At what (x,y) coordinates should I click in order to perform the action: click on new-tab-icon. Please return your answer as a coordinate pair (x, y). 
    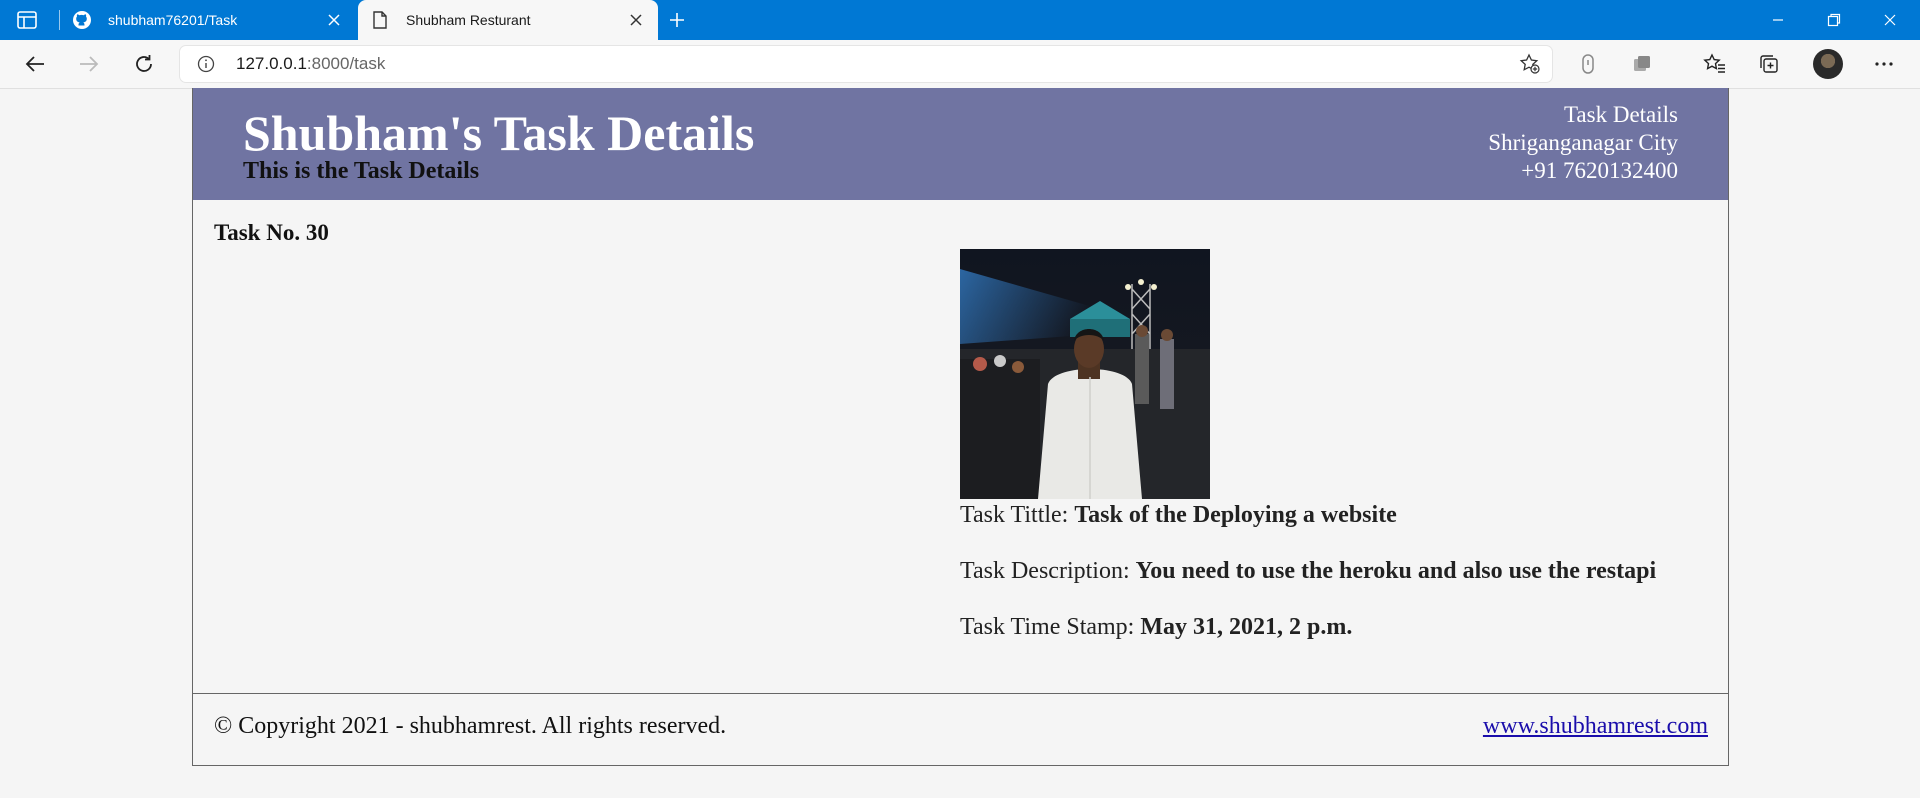
    Looking at the image, I should click on (677, 20).